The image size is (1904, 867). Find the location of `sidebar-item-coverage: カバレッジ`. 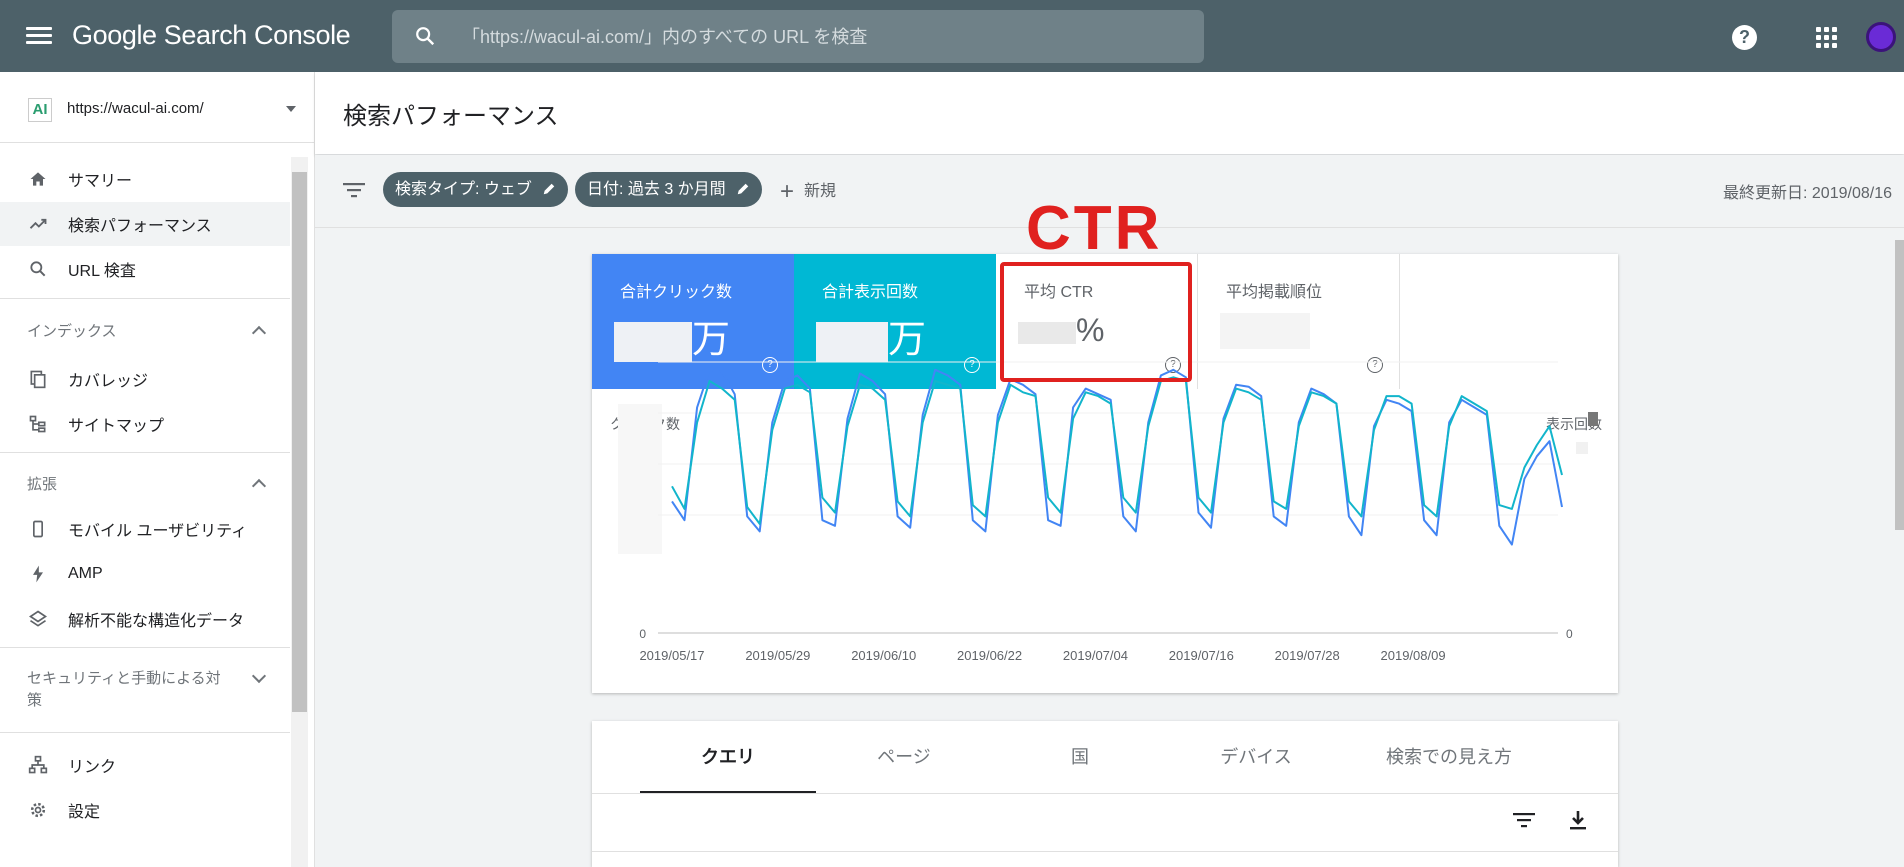

sidebar-item-coverage: カバレッジ is located at coordinates (145, 379).